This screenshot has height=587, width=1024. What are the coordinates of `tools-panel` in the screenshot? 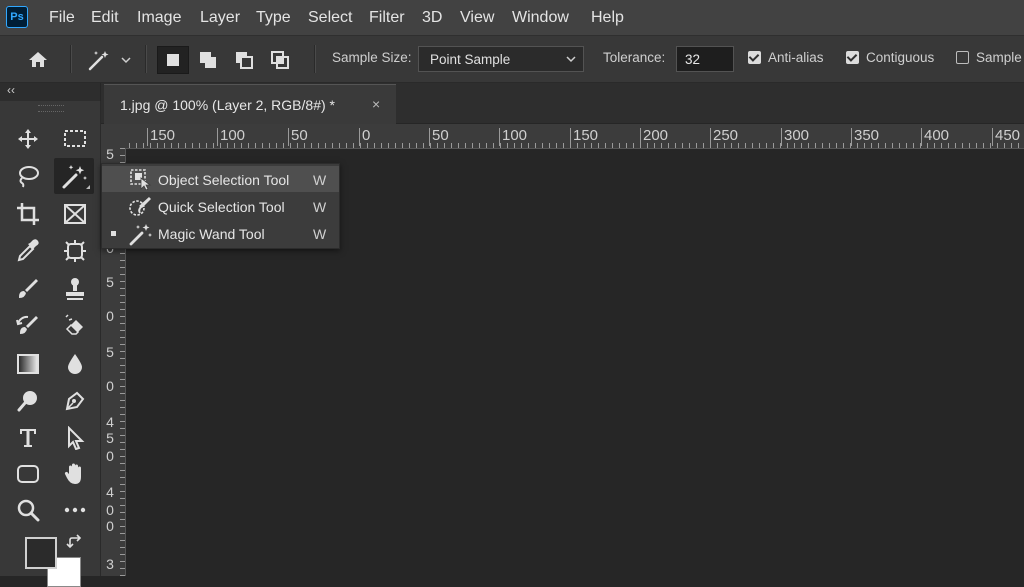 It's located at (50, 338).